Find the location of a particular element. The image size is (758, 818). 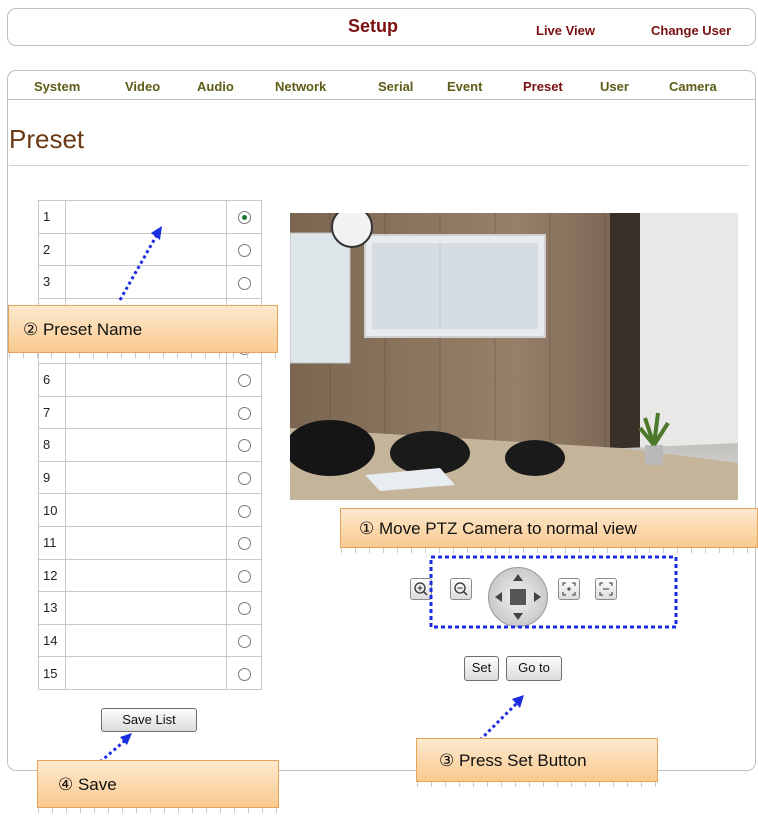

callout-press-set: ③ Press Set Button is located at coordinates (537, 762).